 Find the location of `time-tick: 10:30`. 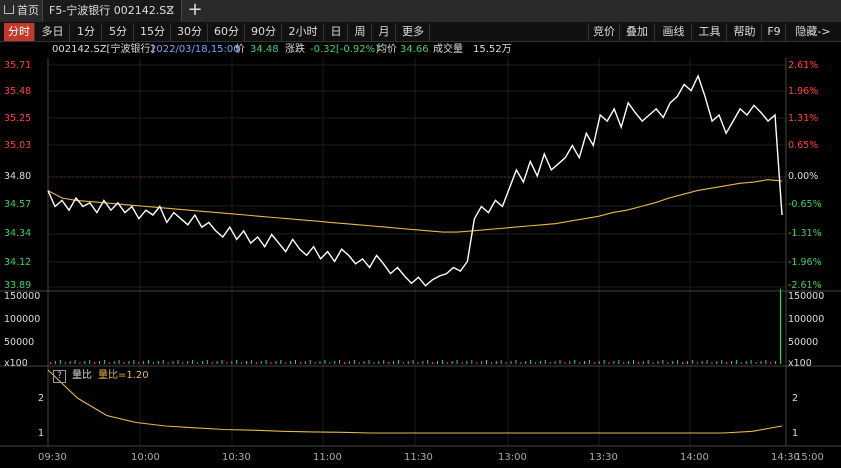

time-tick: 10:30 is located at coordinates (236, 457).